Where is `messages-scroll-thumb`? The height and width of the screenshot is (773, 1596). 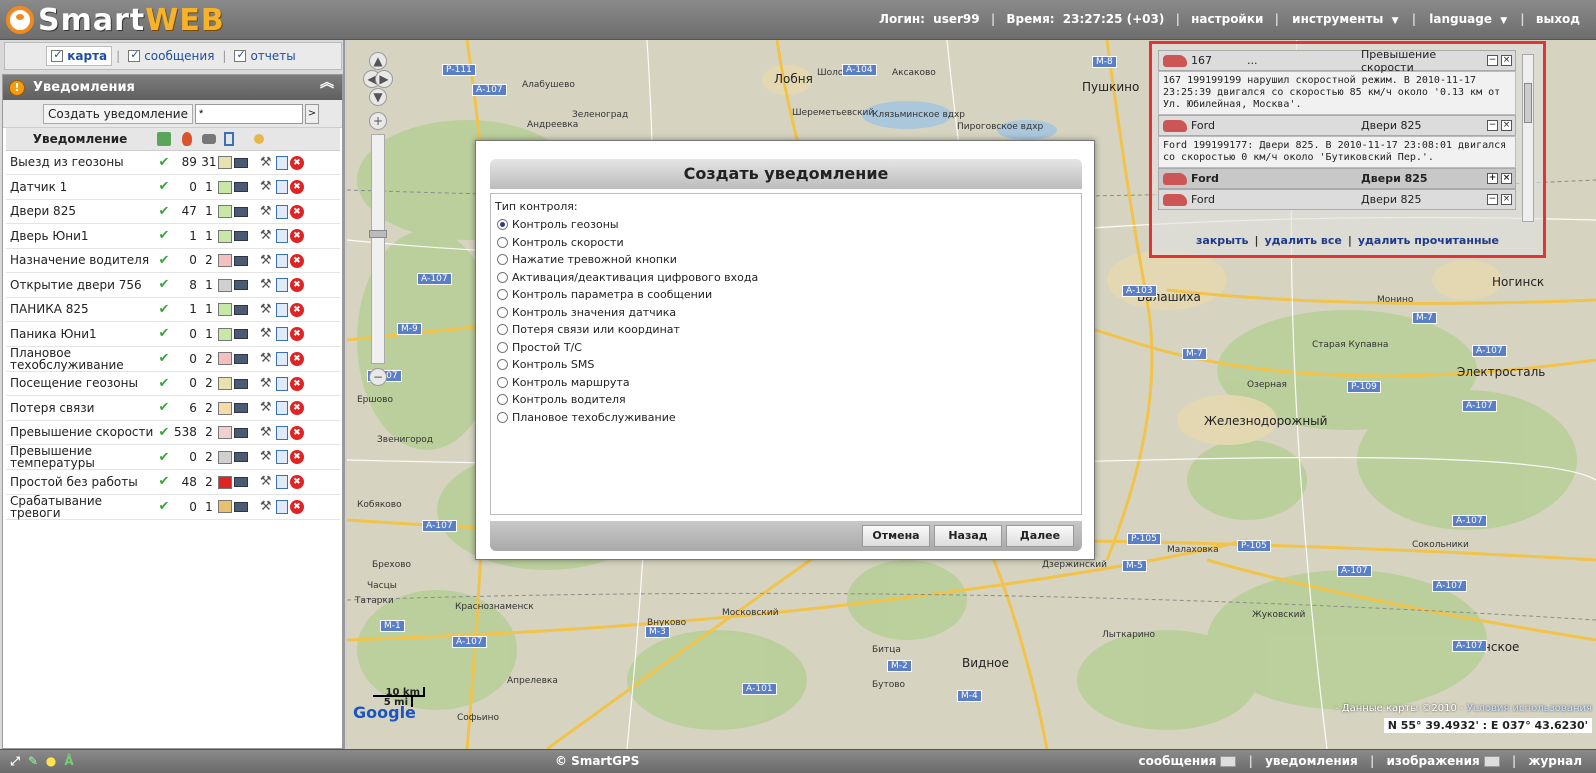 messages-scroll-thumb is located at coordinates (1528, 103).